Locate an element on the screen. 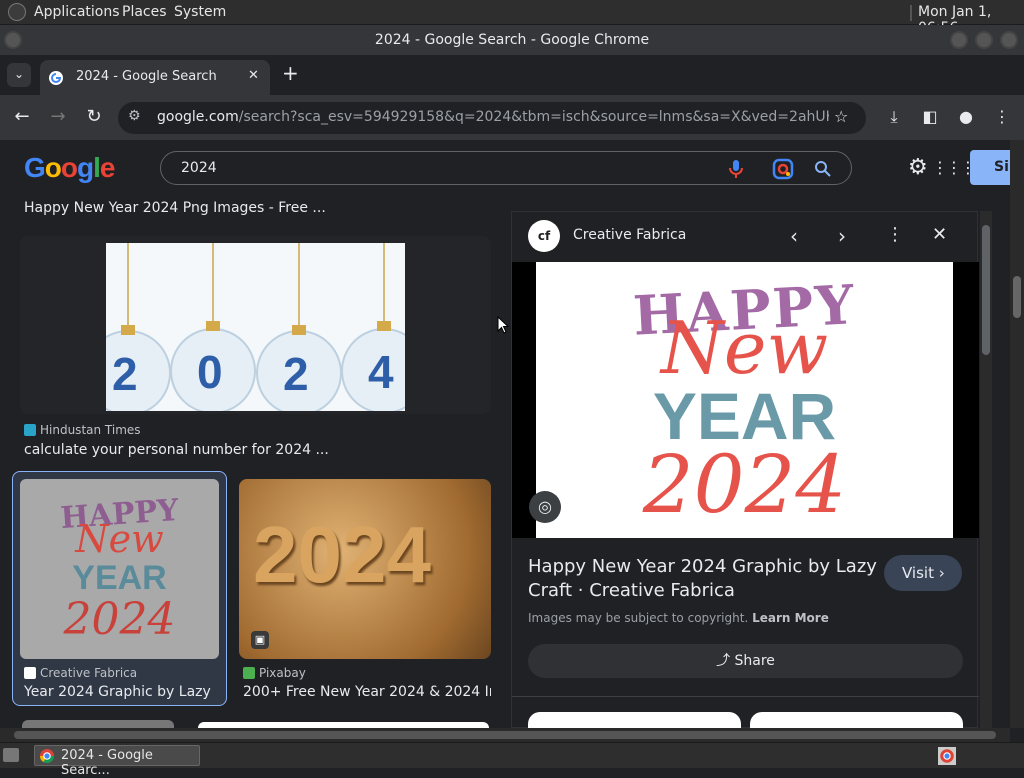  preview-image: HAPPY New YEAR 2024 is located at coordinates (744, 400).